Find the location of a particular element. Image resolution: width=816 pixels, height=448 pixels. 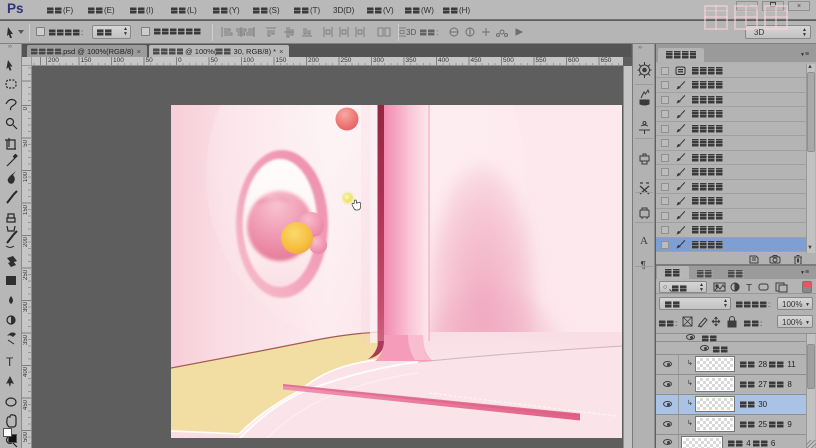

svg-text: A is located at coordinates (644, 241).